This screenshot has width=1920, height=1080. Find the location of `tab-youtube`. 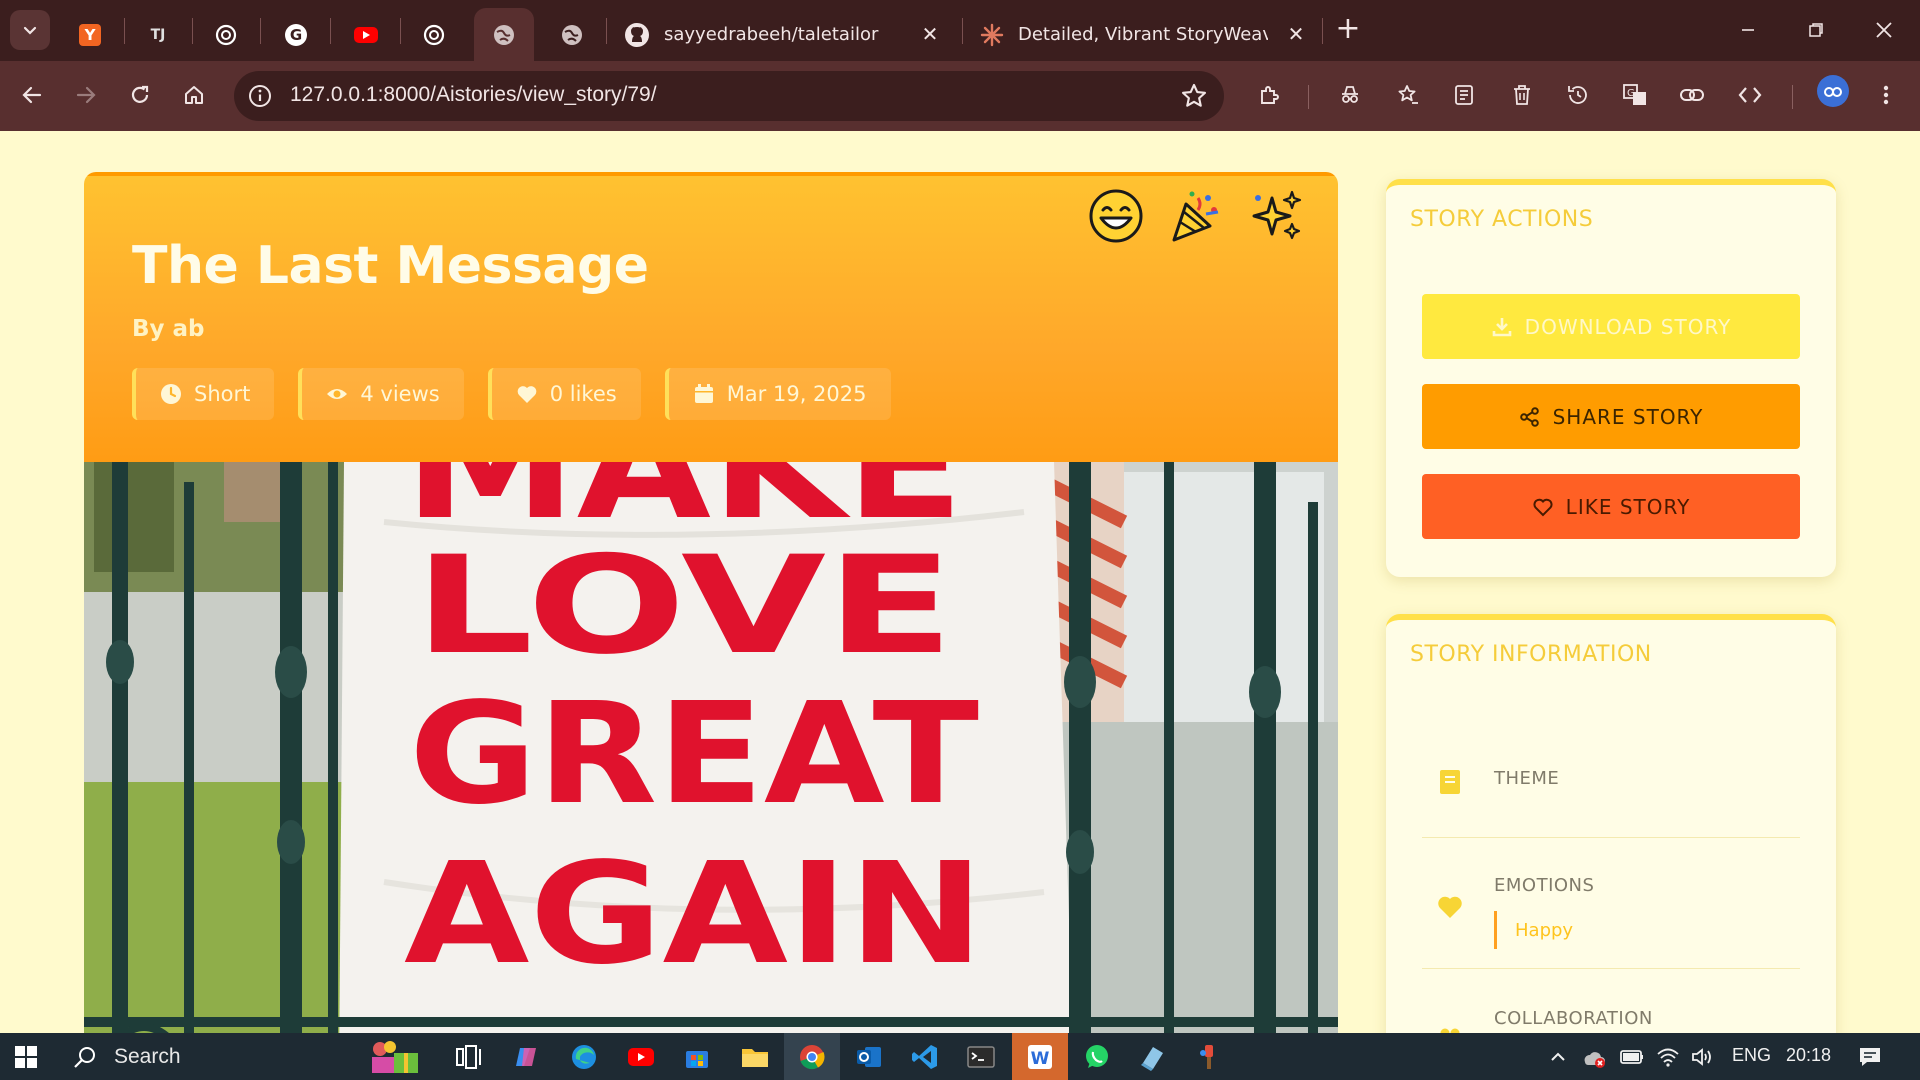

tab-youtube is located at coordinates (366, 34).